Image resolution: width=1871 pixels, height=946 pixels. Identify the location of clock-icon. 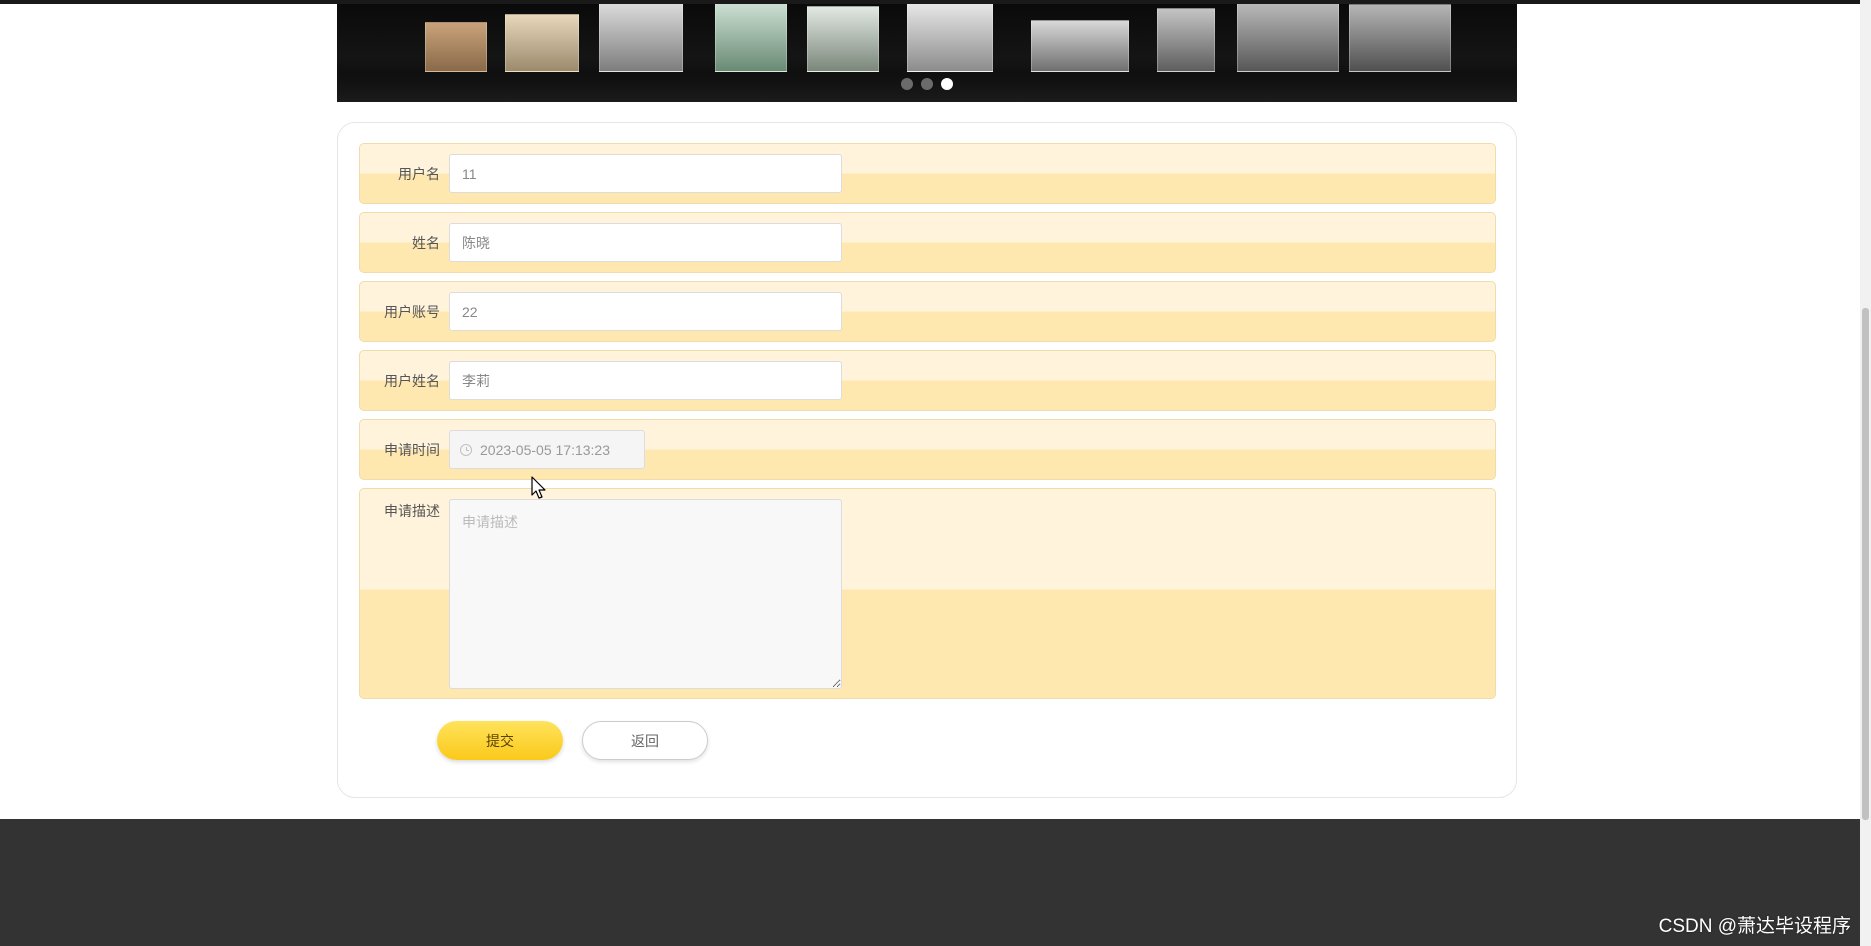
(466, 449).